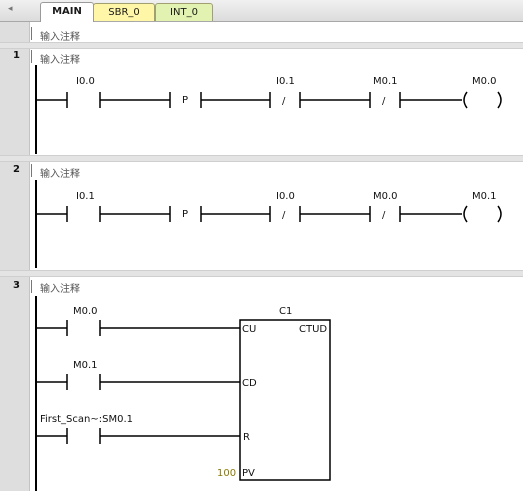  What do you see at coordinates (285, 311) in the screenshot?
I see `counter-name-label: C1` at bounding box center [285, 311].